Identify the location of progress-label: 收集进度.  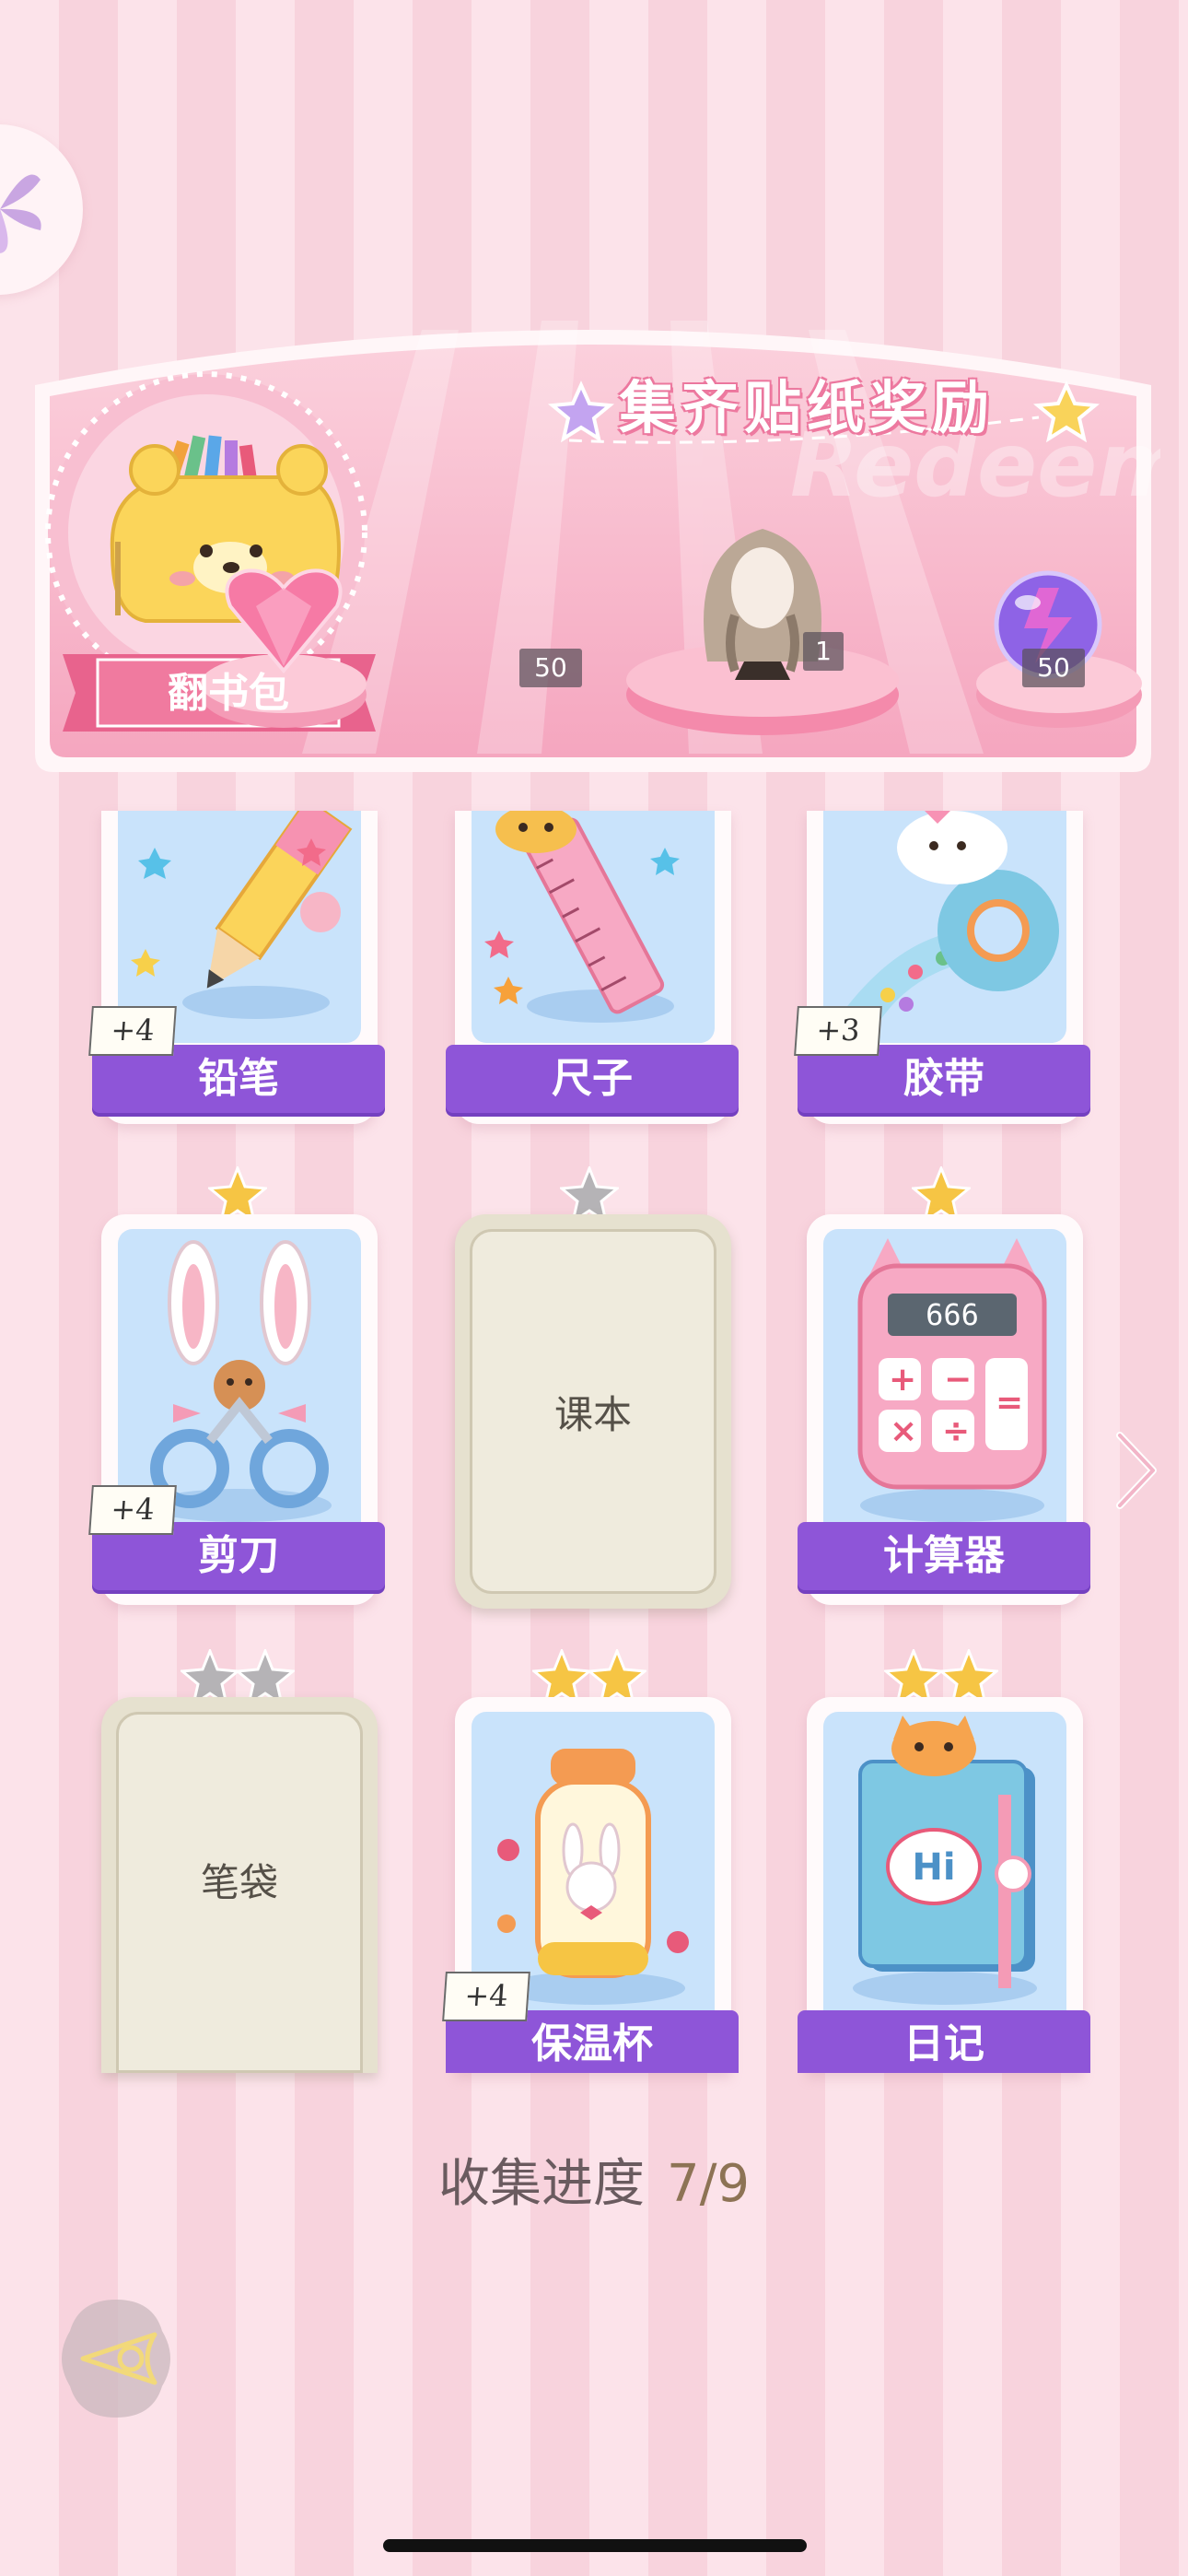
(541, 2184).